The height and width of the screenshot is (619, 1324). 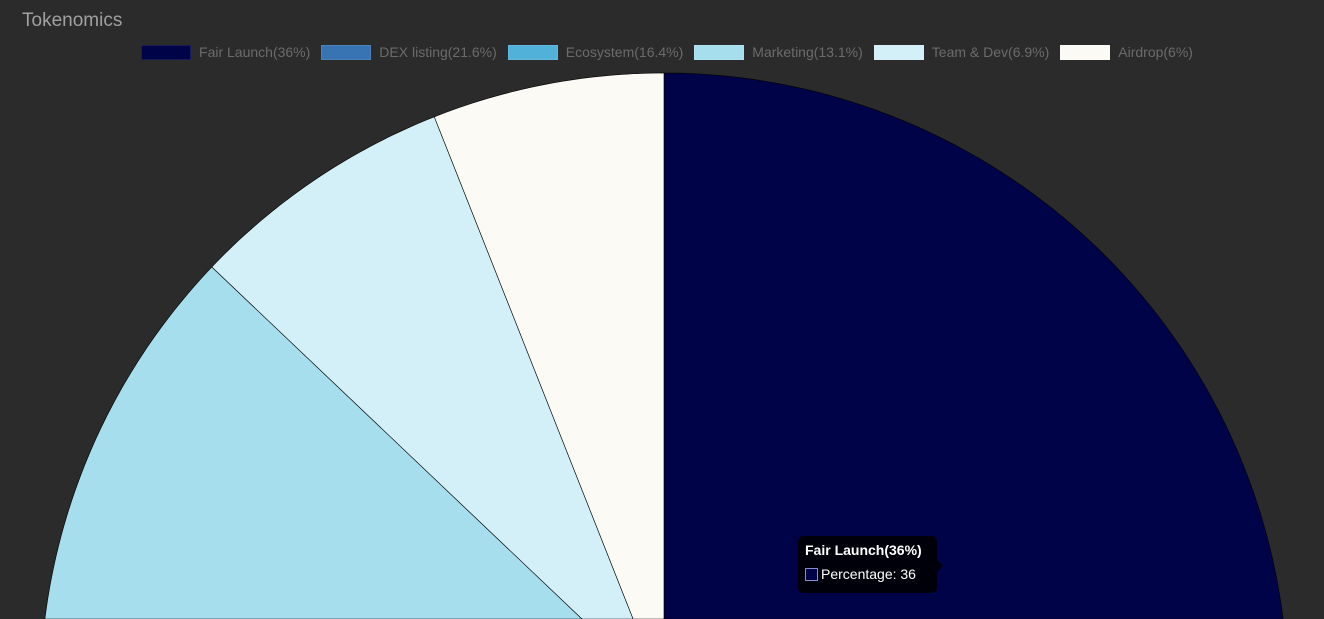 What do you see at coordinates (811, 574) in the screenshot?
I see `tooltip-swatch` at bounding box center [811, 574].